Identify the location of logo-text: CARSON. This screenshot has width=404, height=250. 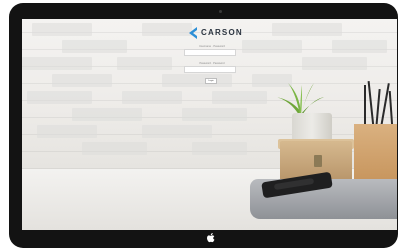
(222, 32).